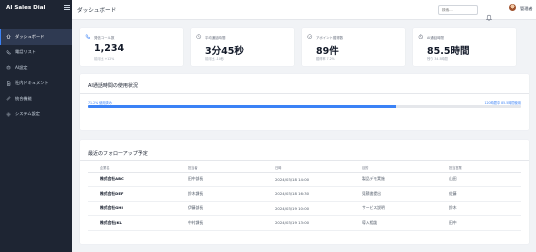 This screenshot has height=252, width=536. What do you see at coordinates (8, 36) in the screenshot?
I see `home-icon` at bounding box center [8, 36].